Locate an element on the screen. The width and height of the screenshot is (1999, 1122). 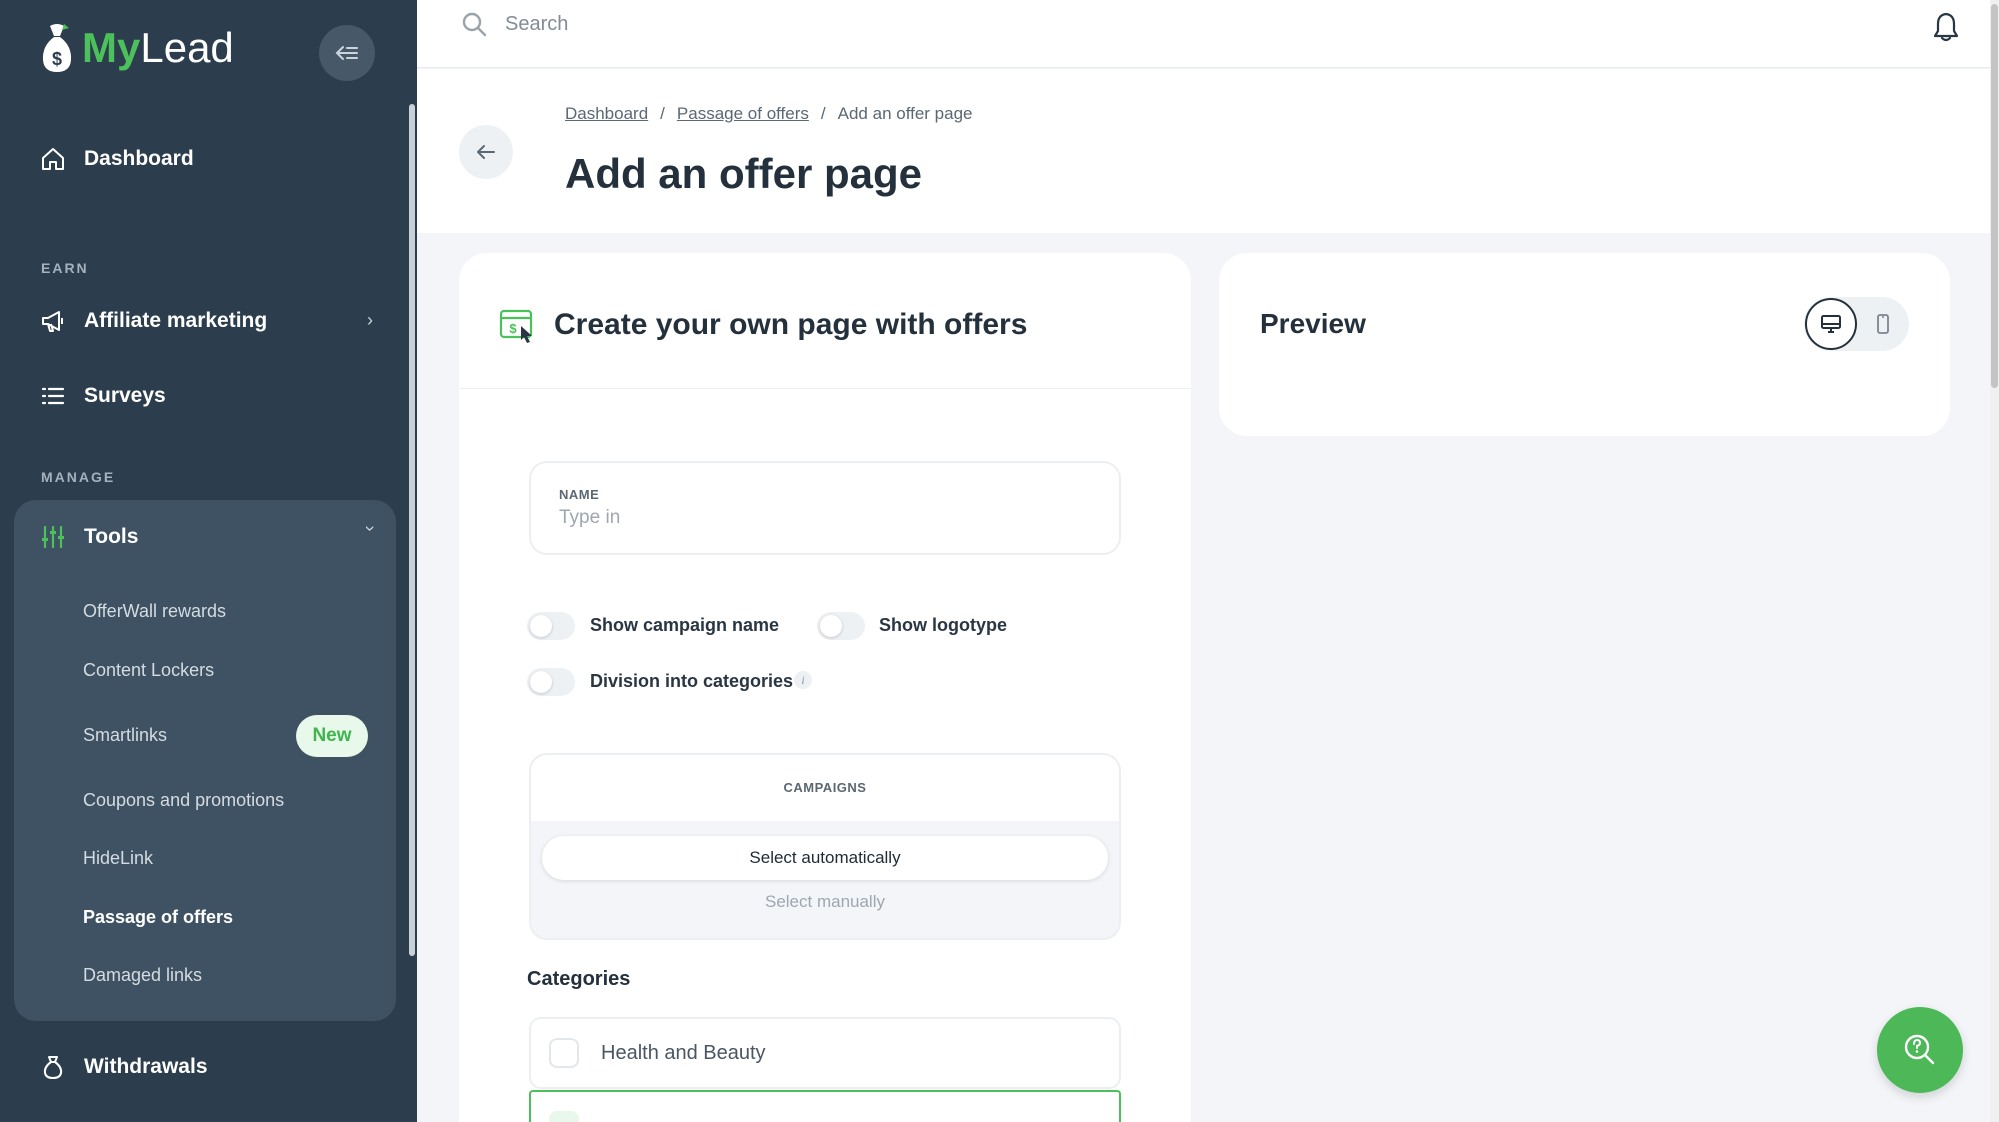
collapse-icon is located at coordinates (346, 53).